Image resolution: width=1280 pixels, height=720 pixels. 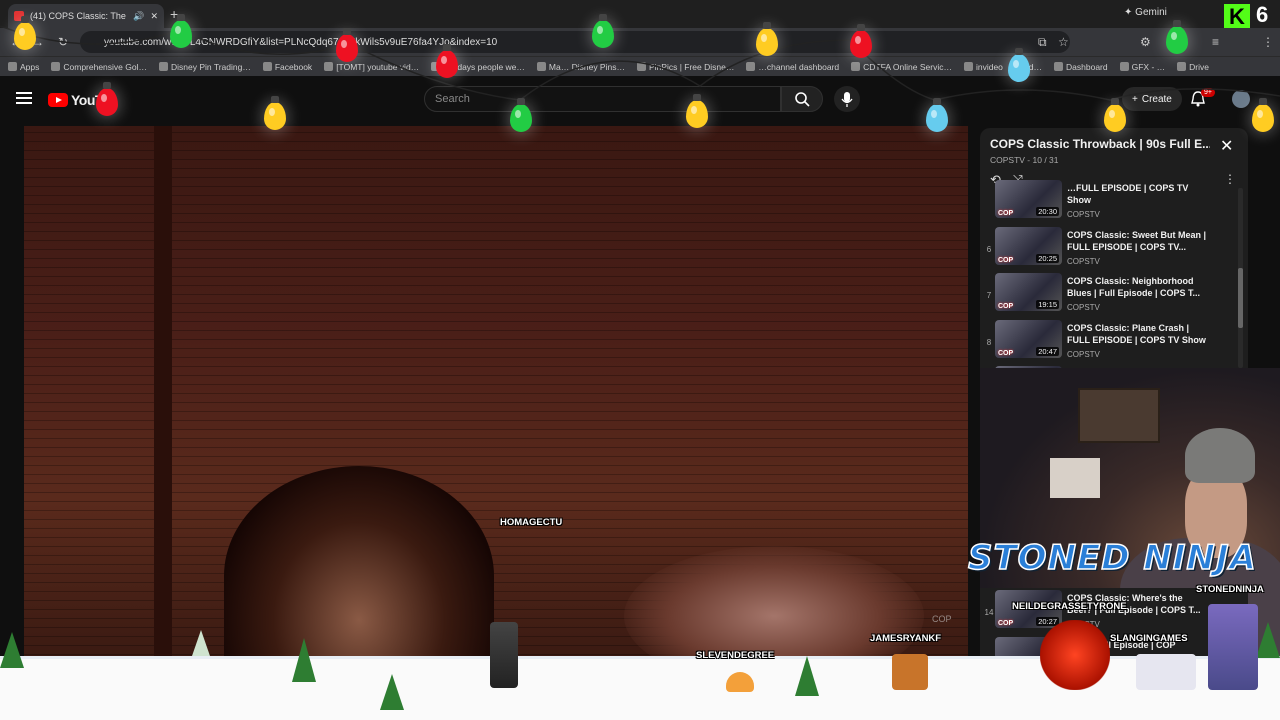 What do you see at coordinates (452, 99) in the screenshot?
I see `search-placeholder: Search` at bounding box center [452, 99].